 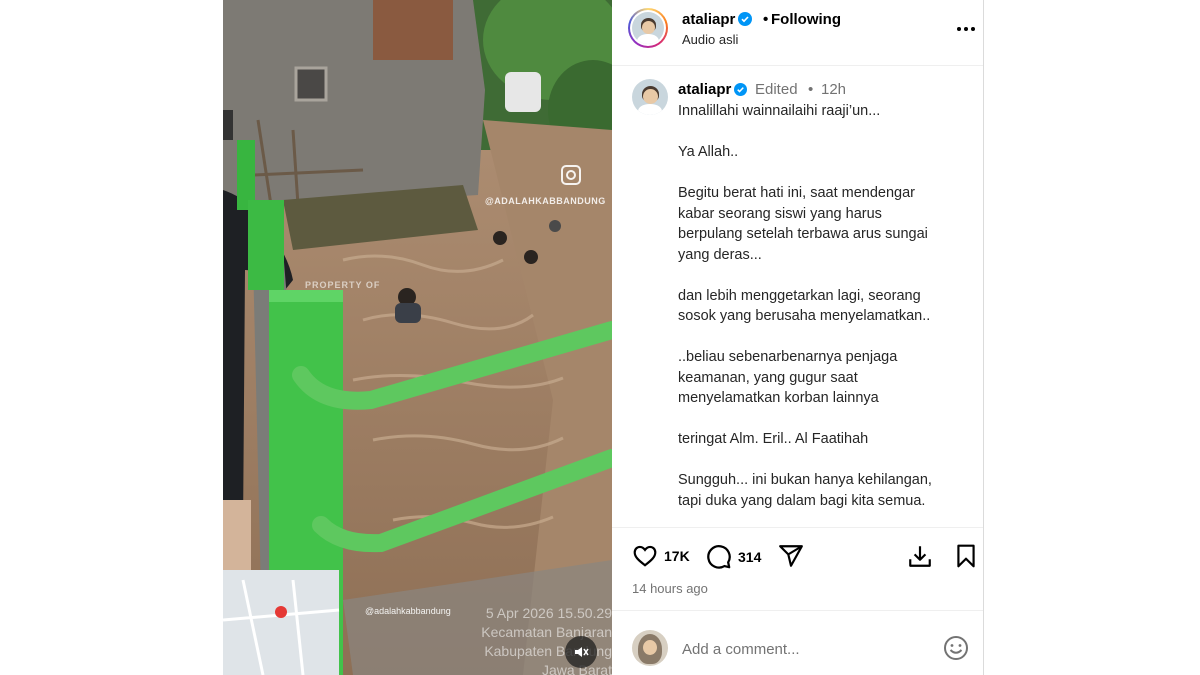 What do you see at coordinates (408, 611) in the screenshot?
I see `video-watermark-bottom: @adalahkabbandung` at bounding box center [408, 611].